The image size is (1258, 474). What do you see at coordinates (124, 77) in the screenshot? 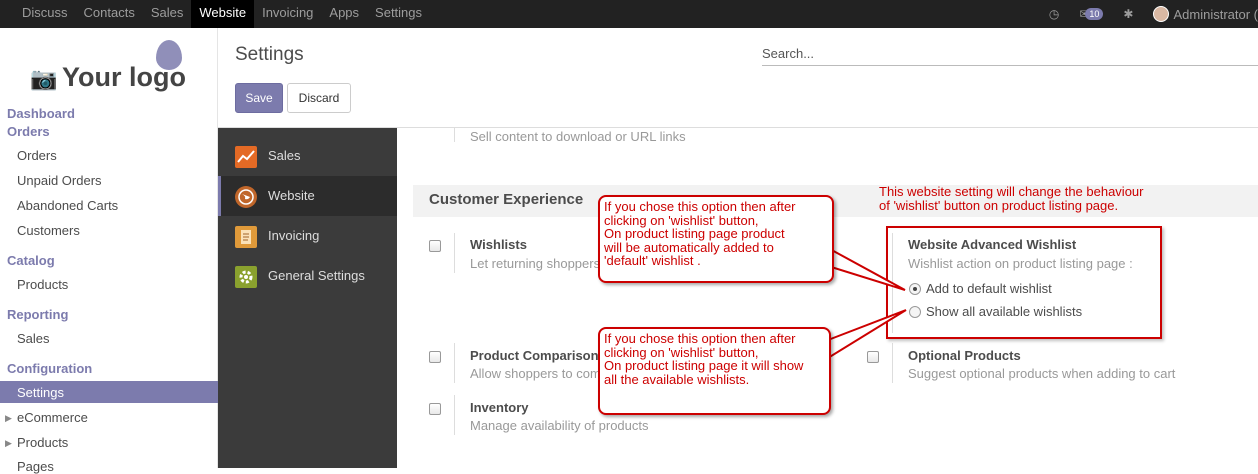
I see `logo-text: Your logo` at bounding box center [124, 77].